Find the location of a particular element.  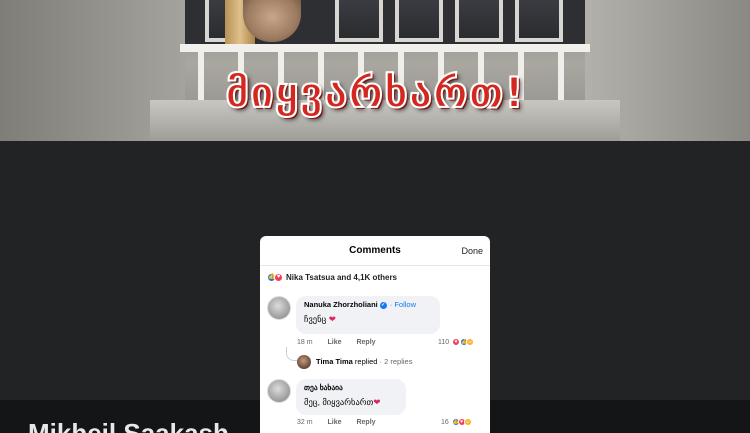

comment-time: 18 m is located at coordinates (305, 342).